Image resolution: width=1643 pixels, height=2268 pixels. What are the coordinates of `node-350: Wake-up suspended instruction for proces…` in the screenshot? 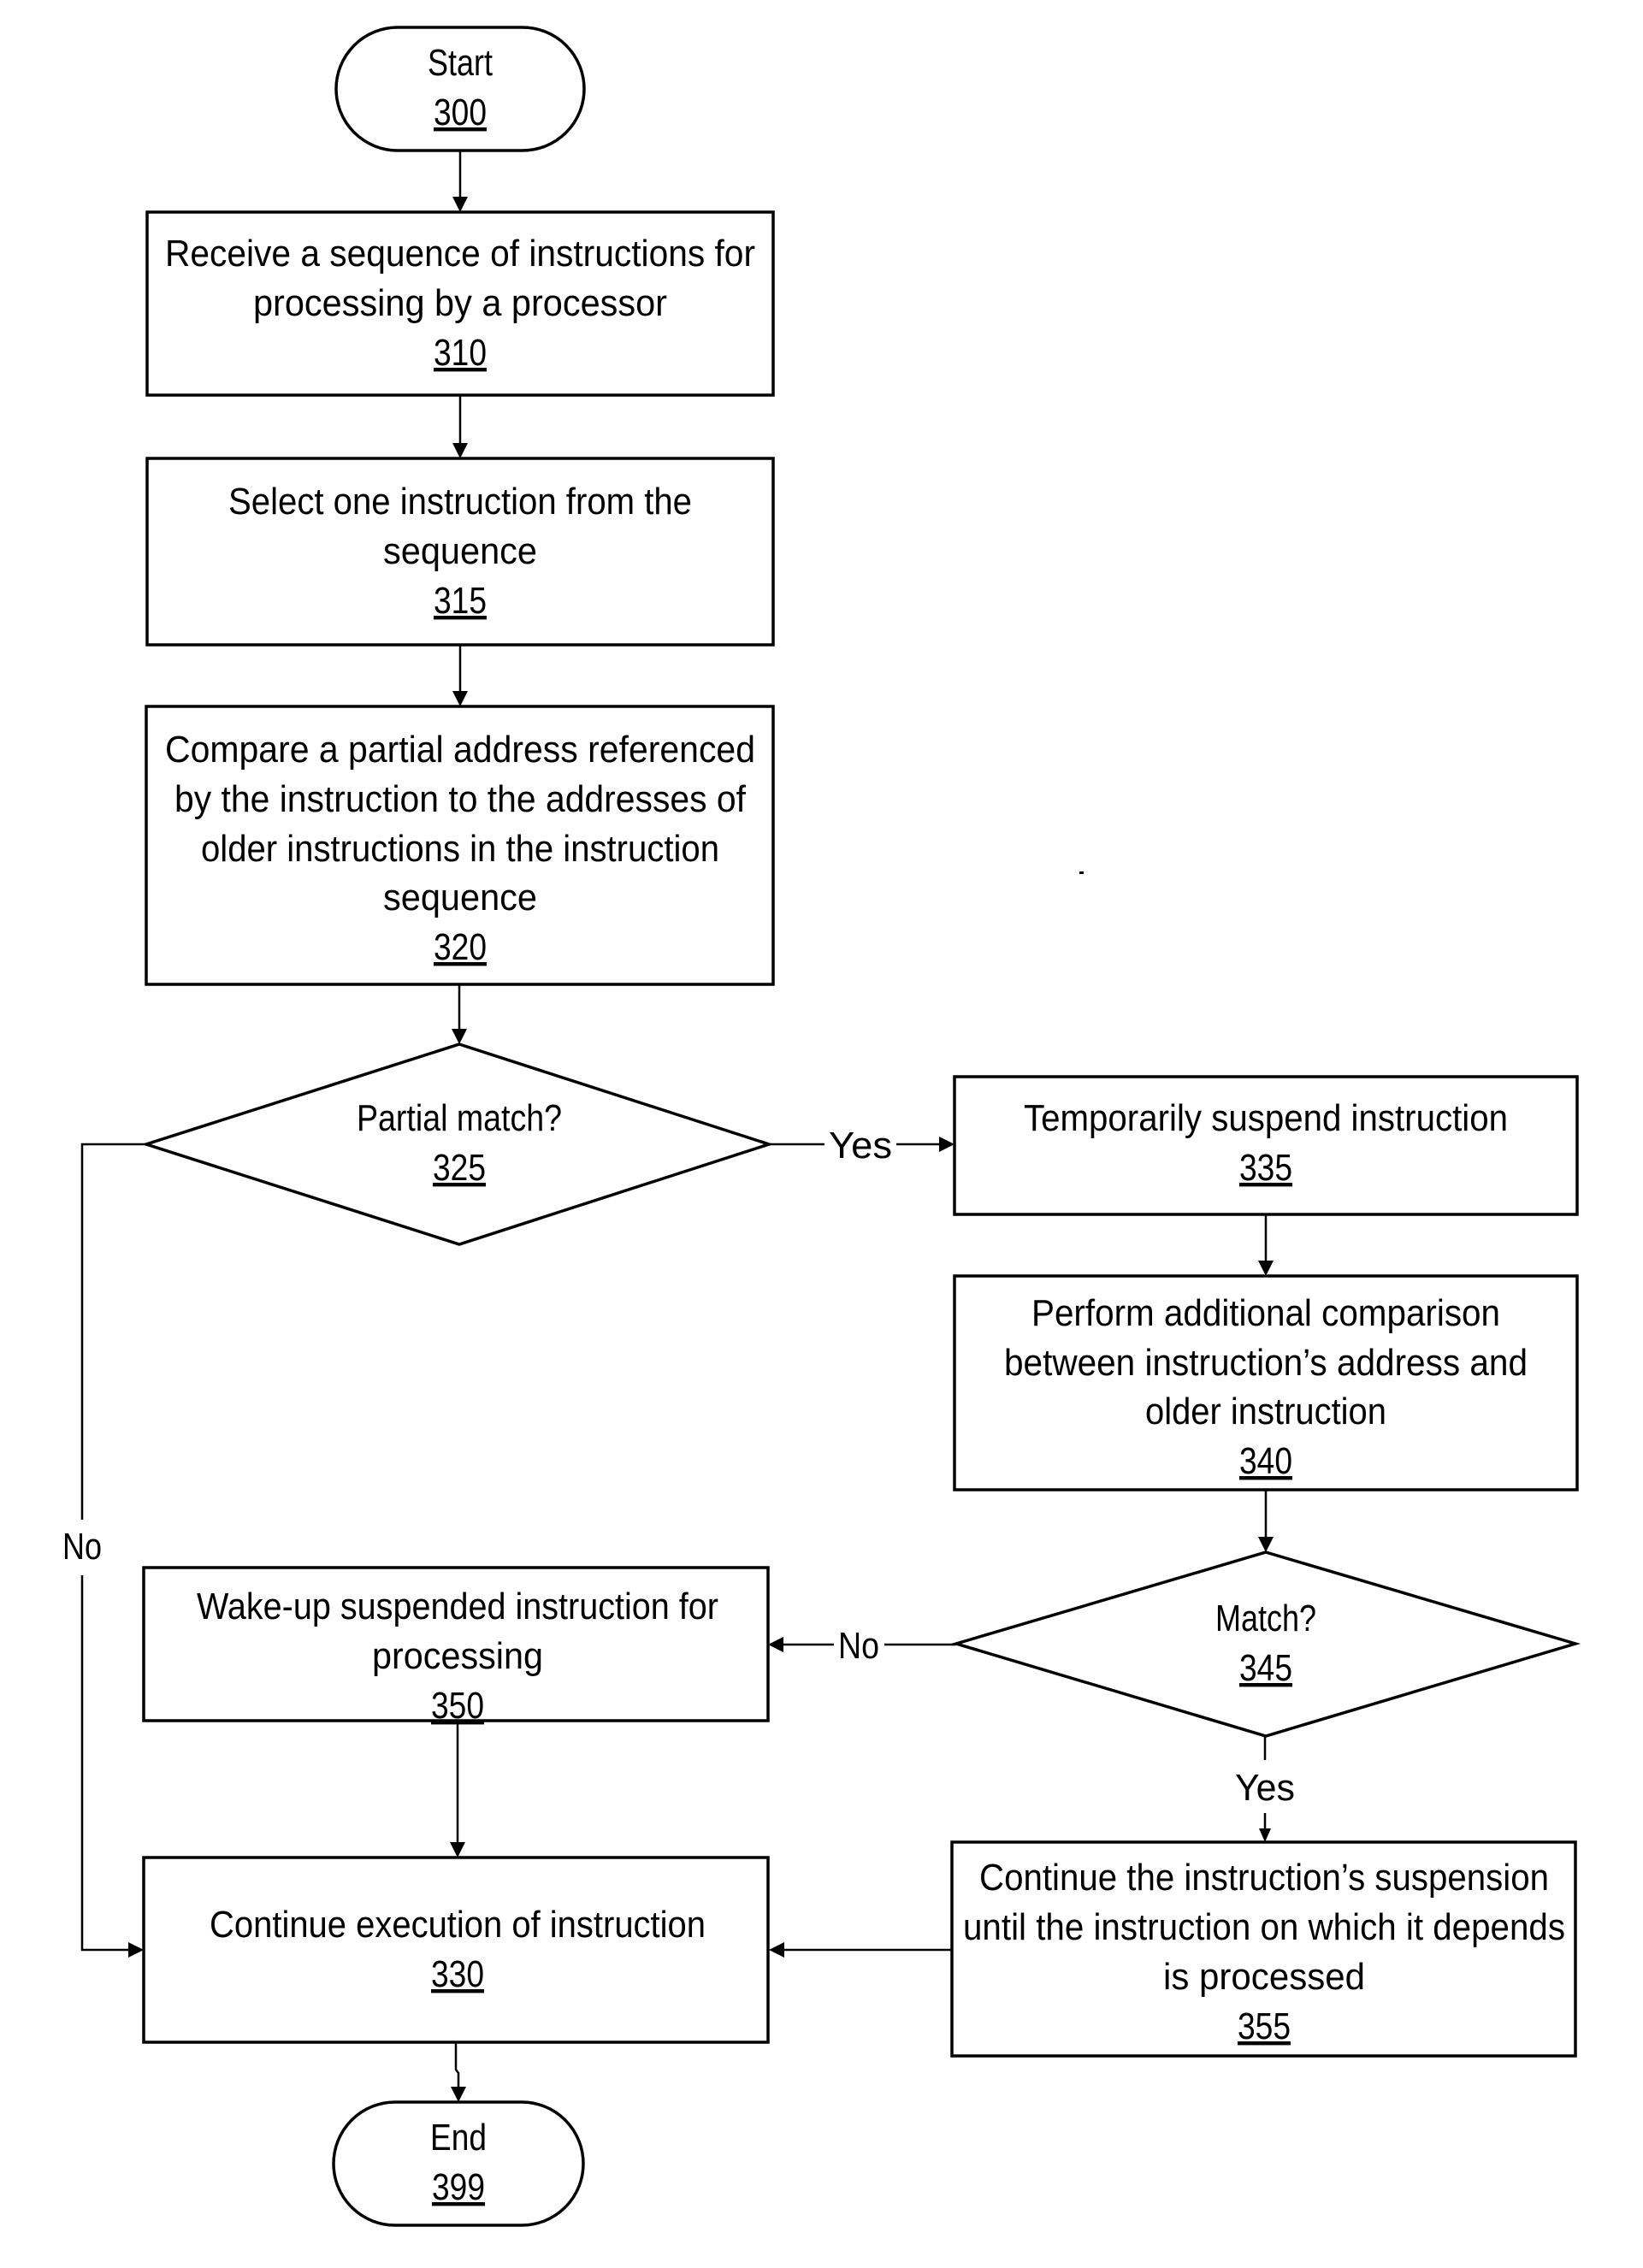 It's located at (456, 1646).